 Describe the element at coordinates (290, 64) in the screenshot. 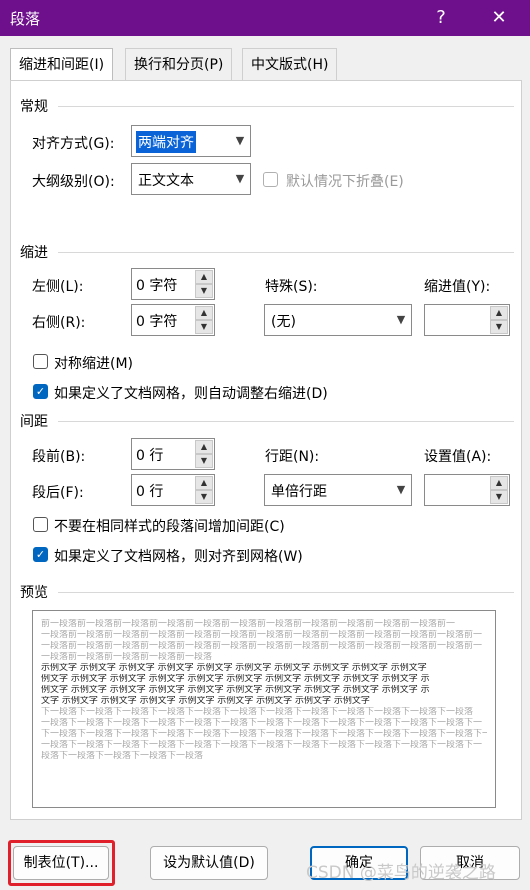

I see `tab-asian-typography: 中文版式(H)` at that location.